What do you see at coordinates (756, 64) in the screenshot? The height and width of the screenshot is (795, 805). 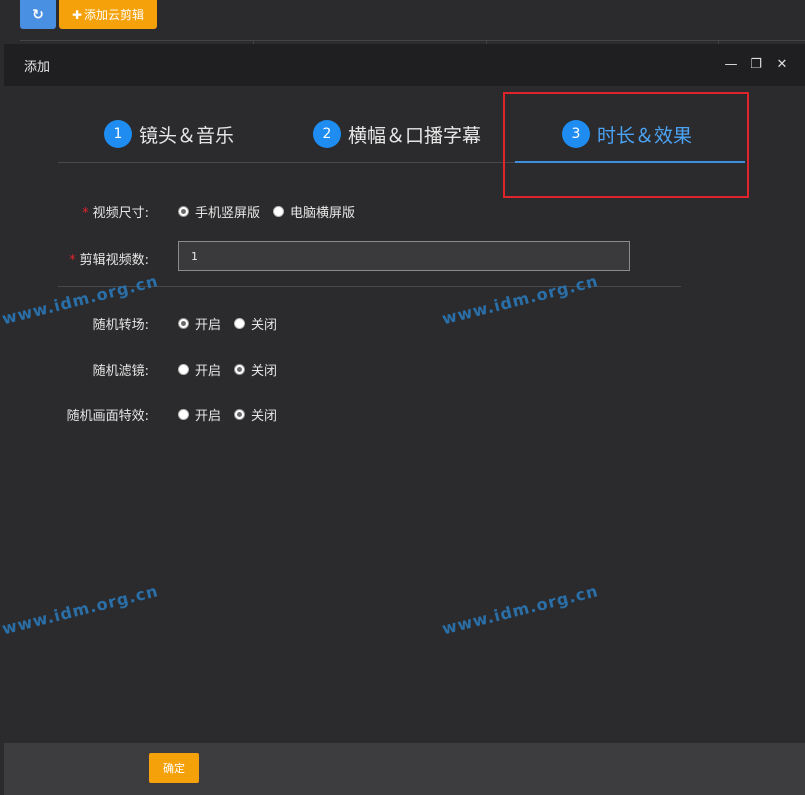 I see `maximize-icon: ❐` at bounding box center [756, 64].